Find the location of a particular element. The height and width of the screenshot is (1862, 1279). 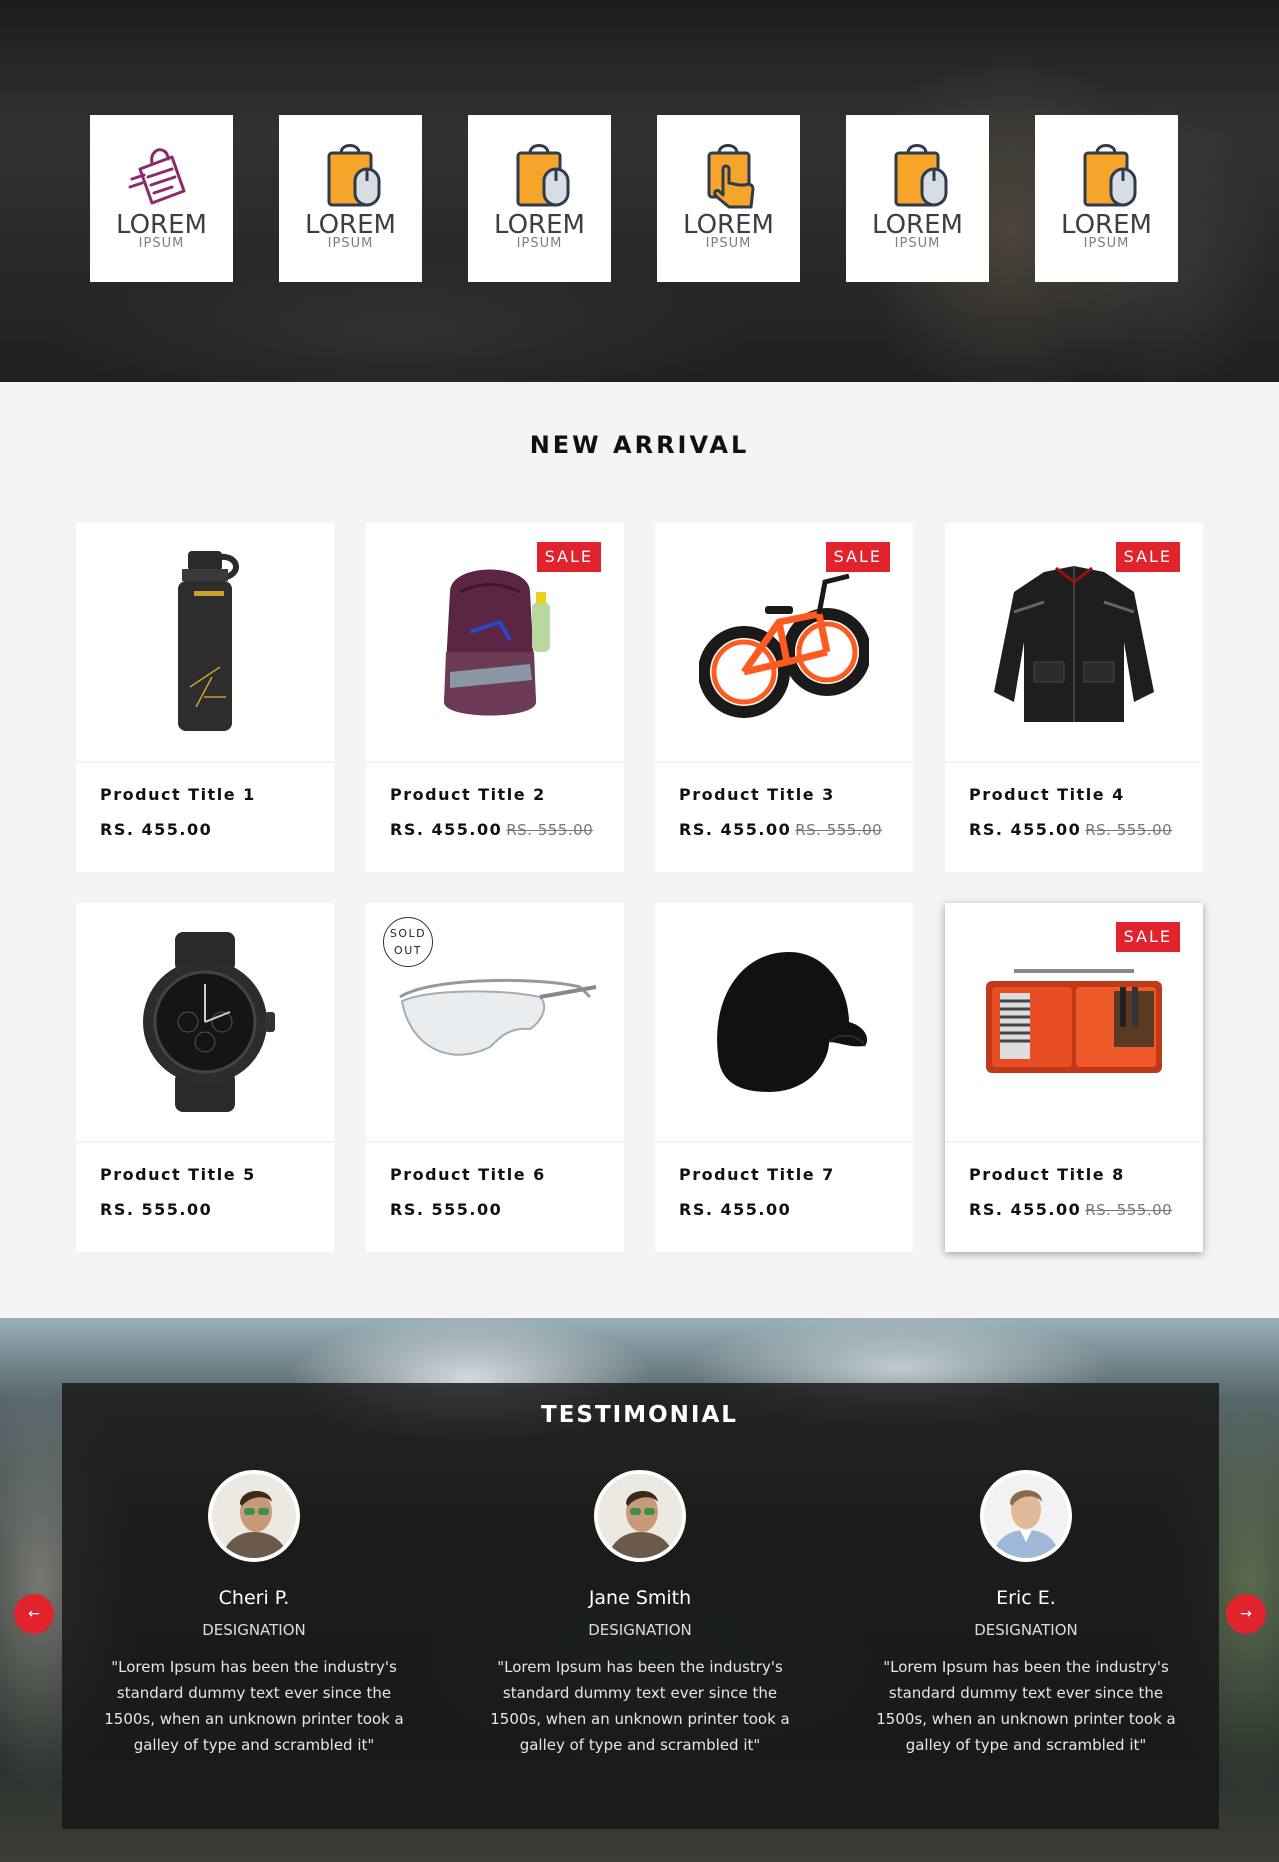

arrow-left-icon: ← is located at coordinates (34, 1614).